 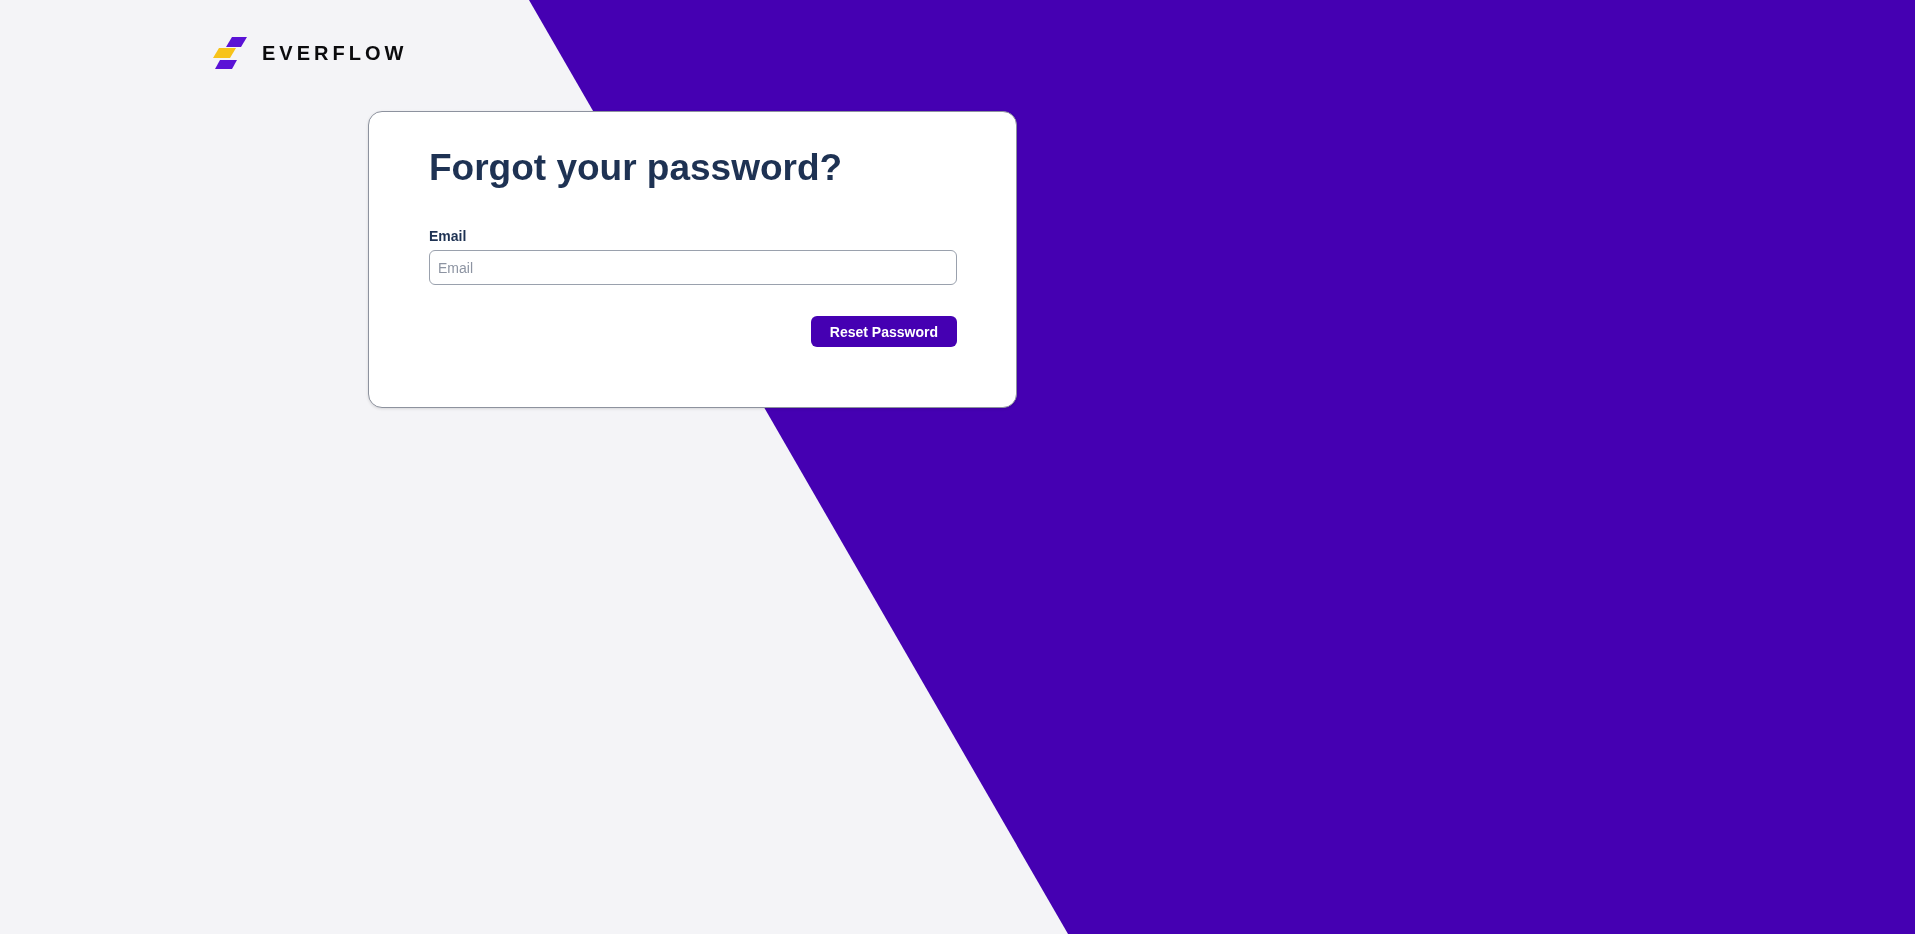 What do you see at coordinates (230, 53) in the screenshot?
I see `logo-icon` at bounding box center [230, 53].